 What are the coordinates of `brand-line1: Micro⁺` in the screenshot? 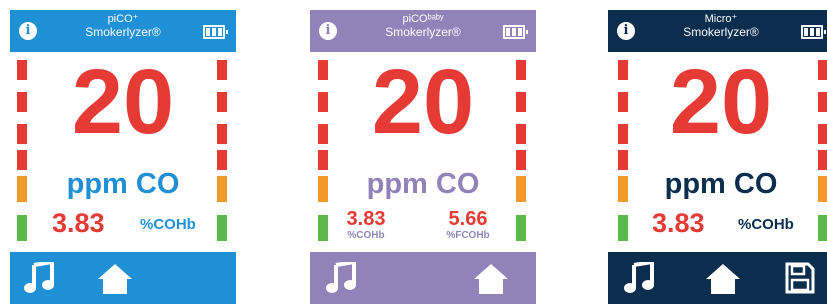 It's located at (721, 19).